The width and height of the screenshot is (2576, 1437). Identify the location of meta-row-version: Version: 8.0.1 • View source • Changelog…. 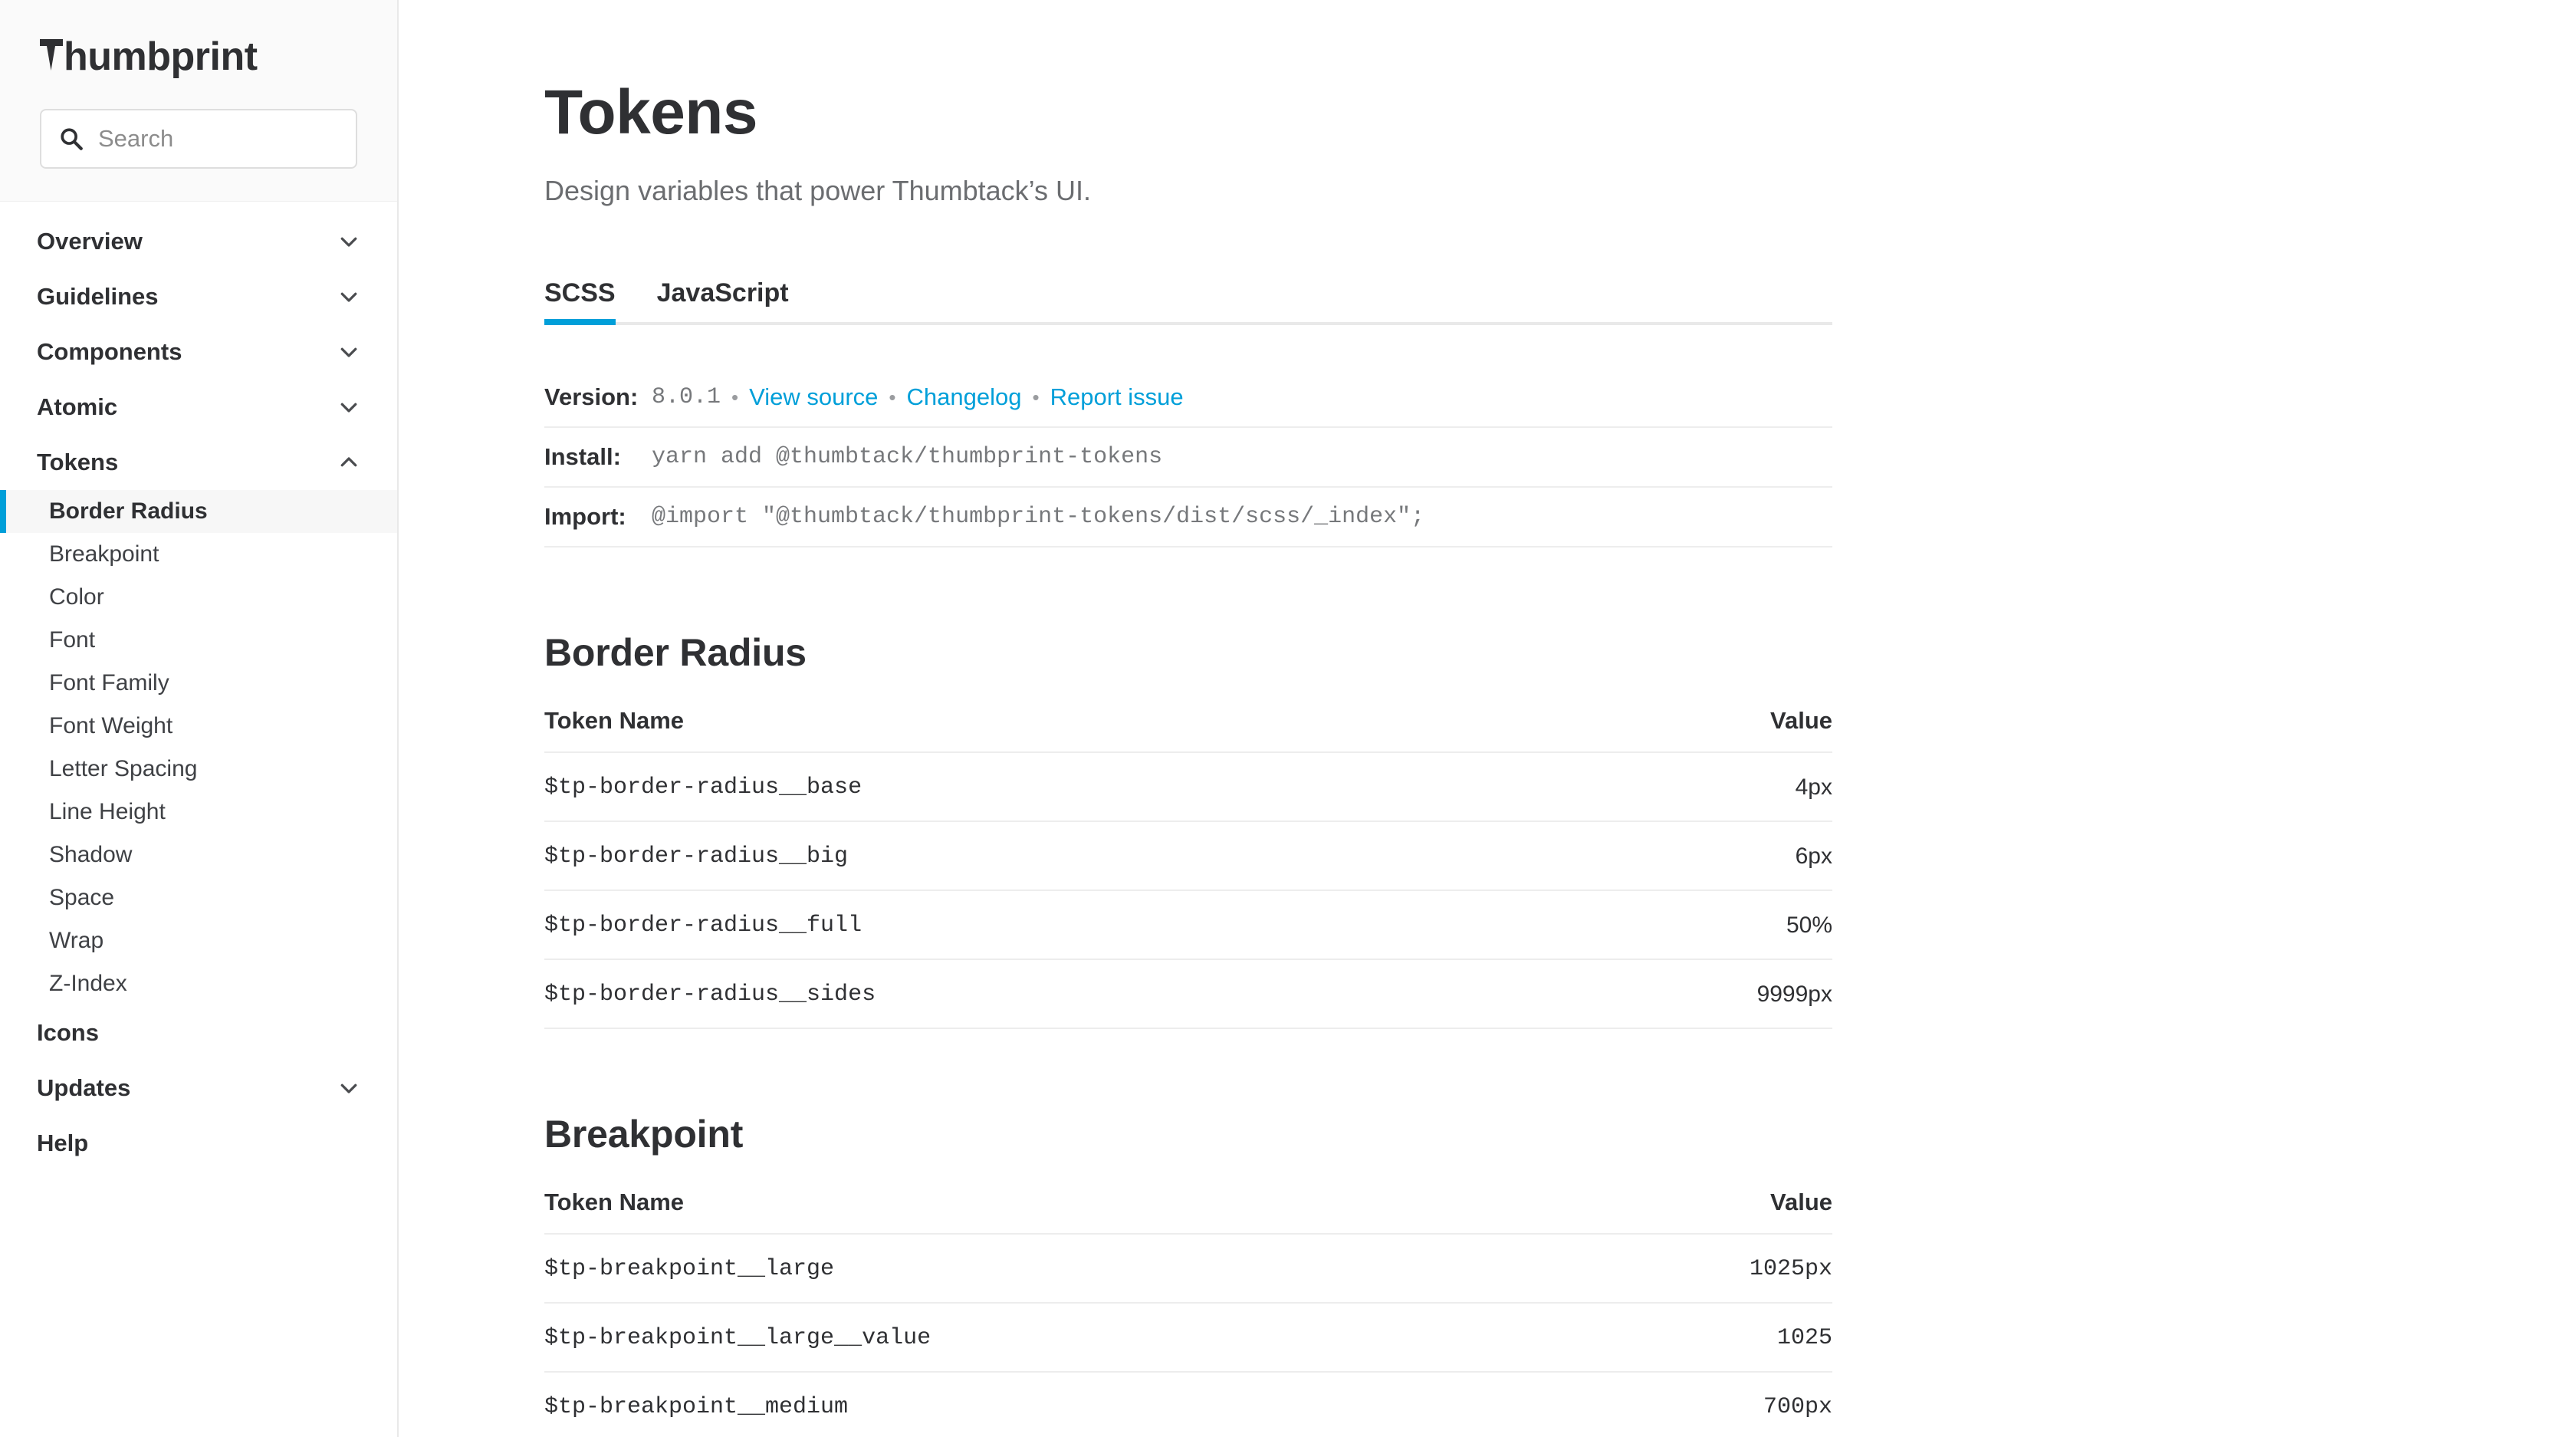
(1188, 398).